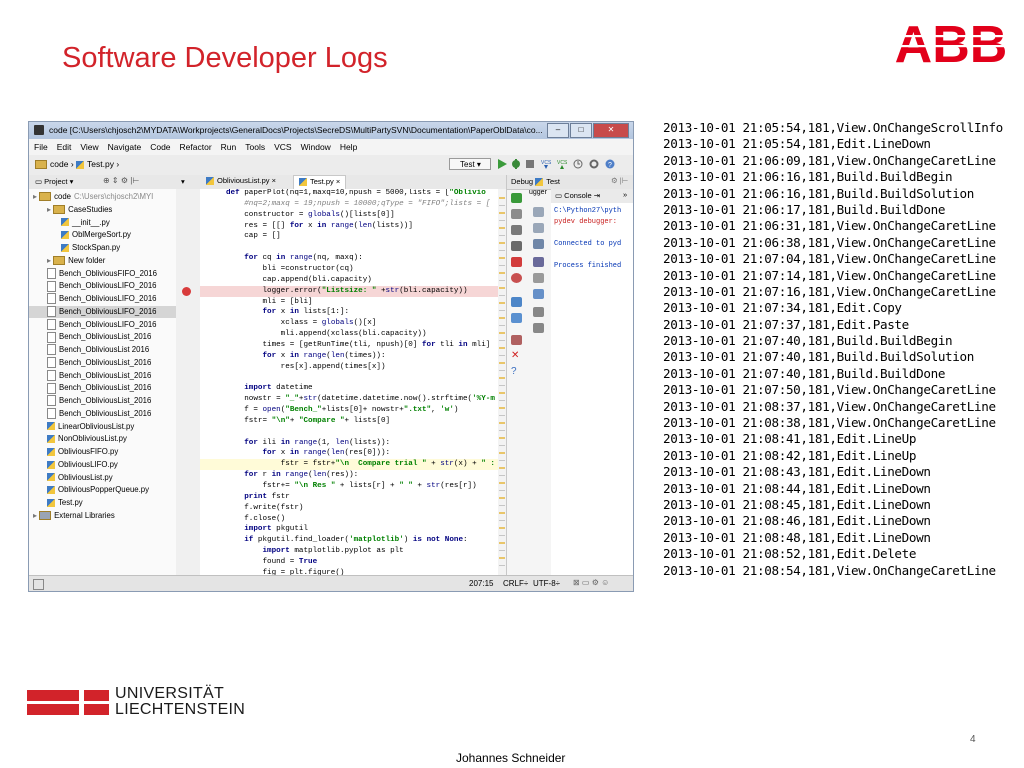  What do you see at coordinates (282, 147) in the screenshot?
I see `menu-item-vcs: VCS` at bounding box center [282, 147].